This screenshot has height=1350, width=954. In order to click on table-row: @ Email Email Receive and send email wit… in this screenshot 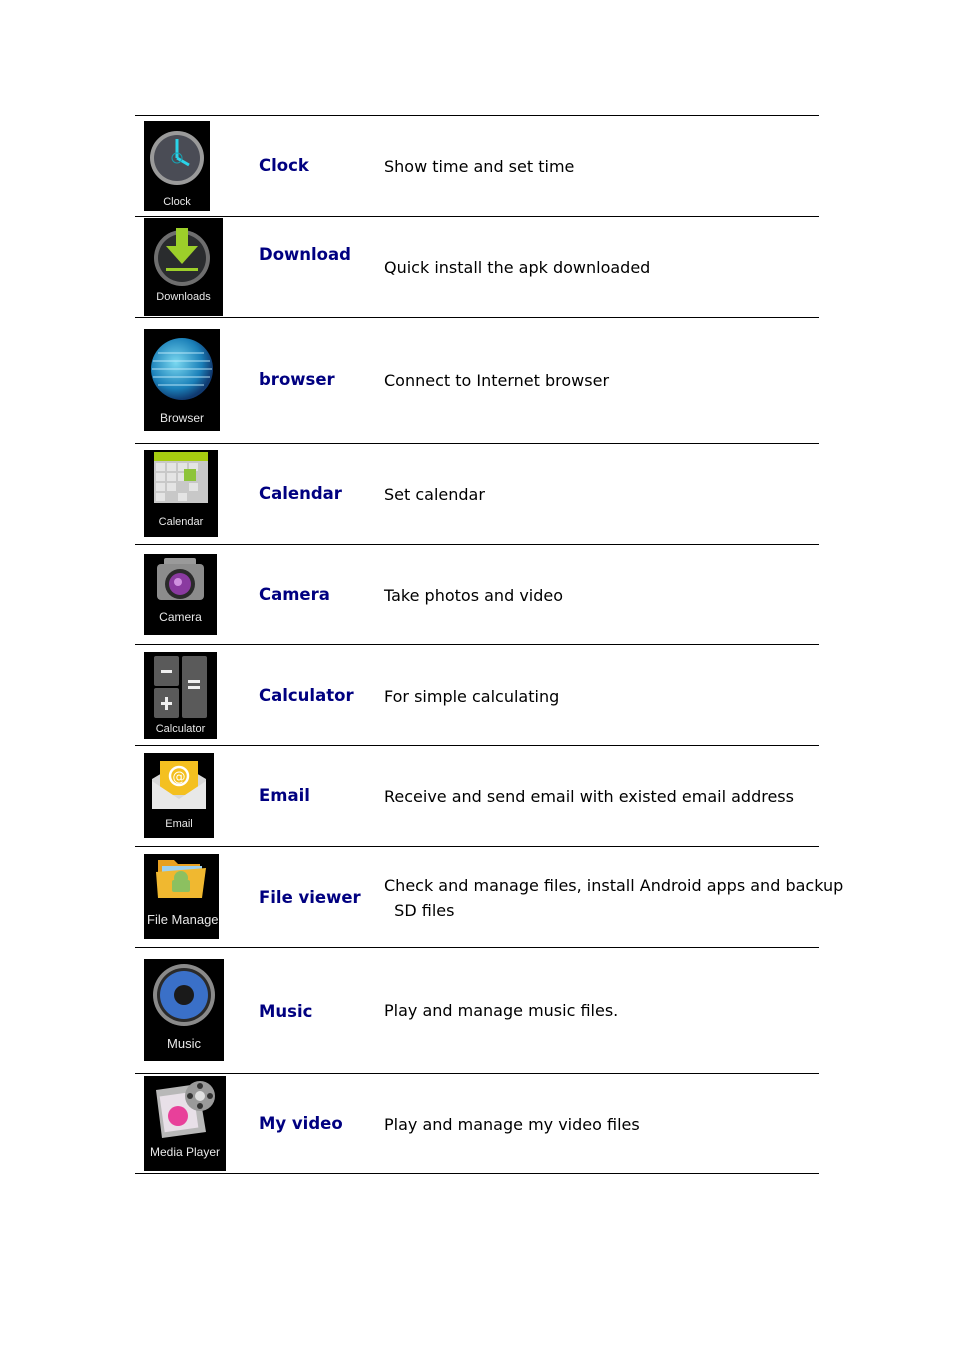, I will do `click(477, 795)`.